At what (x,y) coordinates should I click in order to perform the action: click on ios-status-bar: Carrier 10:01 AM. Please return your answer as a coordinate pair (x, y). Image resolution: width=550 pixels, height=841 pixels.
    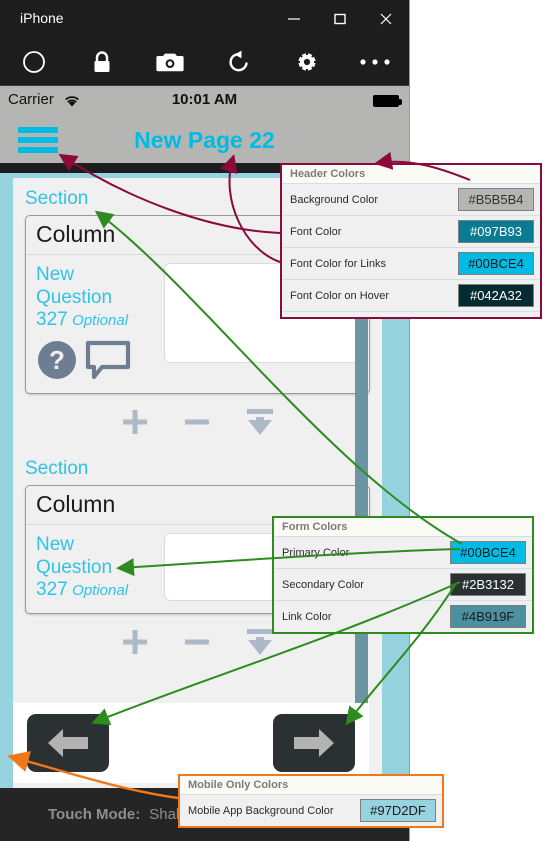
    Looking at the image, I should click on (204, 101).